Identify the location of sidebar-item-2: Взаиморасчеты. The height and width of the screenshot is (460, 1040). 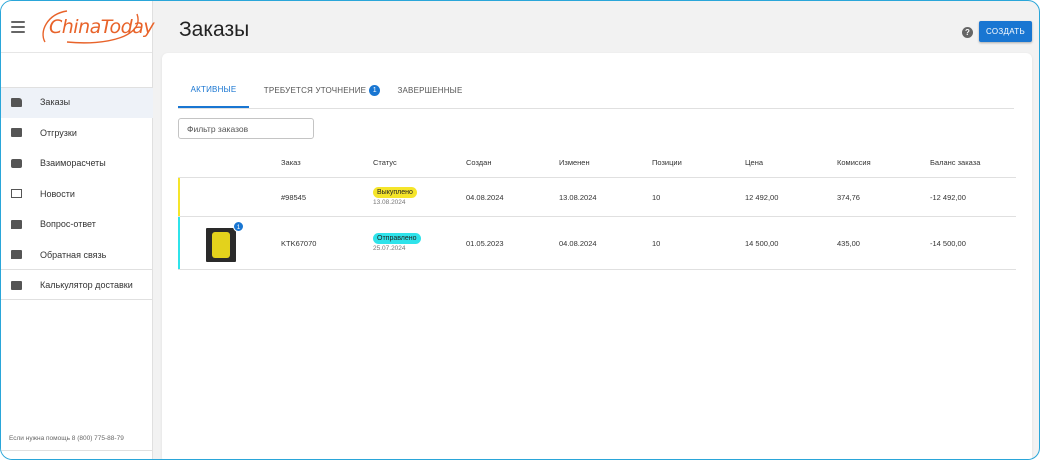
(77, 163).